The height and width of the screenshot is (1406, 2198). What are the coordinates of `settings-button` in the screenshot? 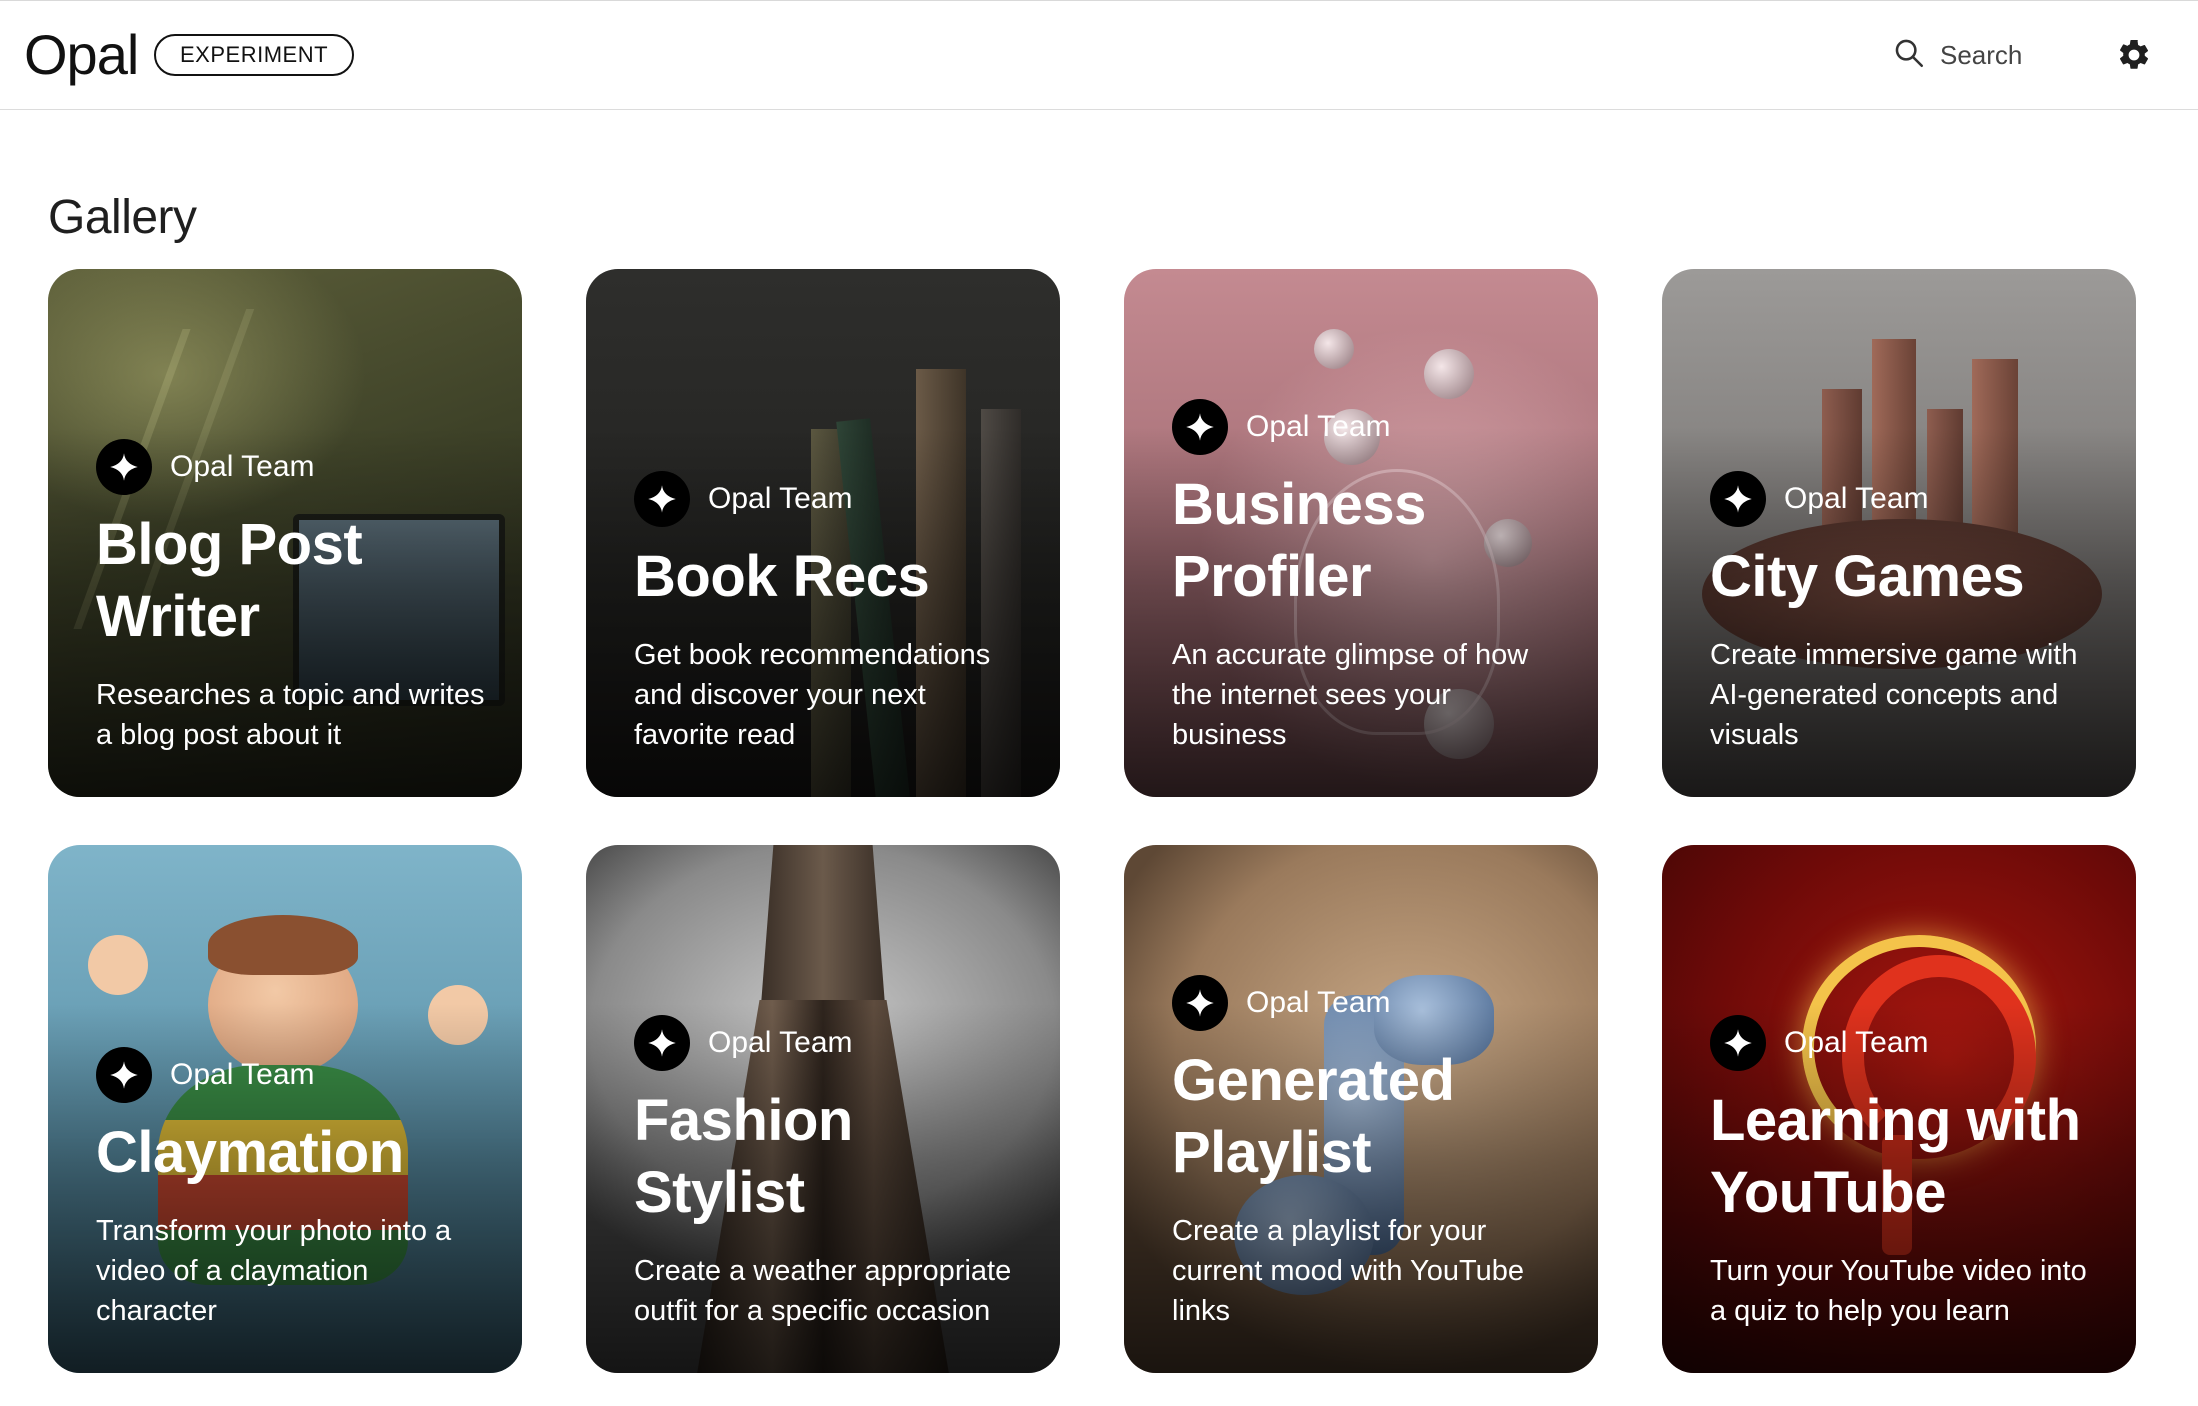 It's located at (2134, 55).